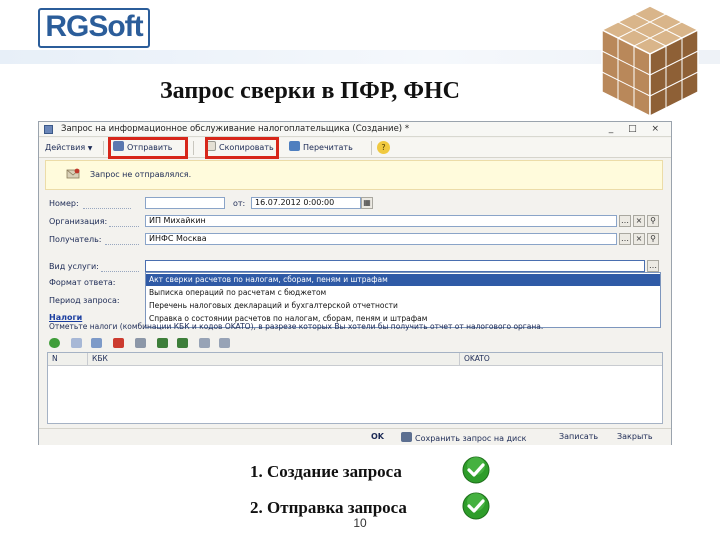 The height and width of the screenshot is (540, 720). Describe the element at coordinates (204, 343) in the screenshot. I see `sort-ascending-icon` at that location.